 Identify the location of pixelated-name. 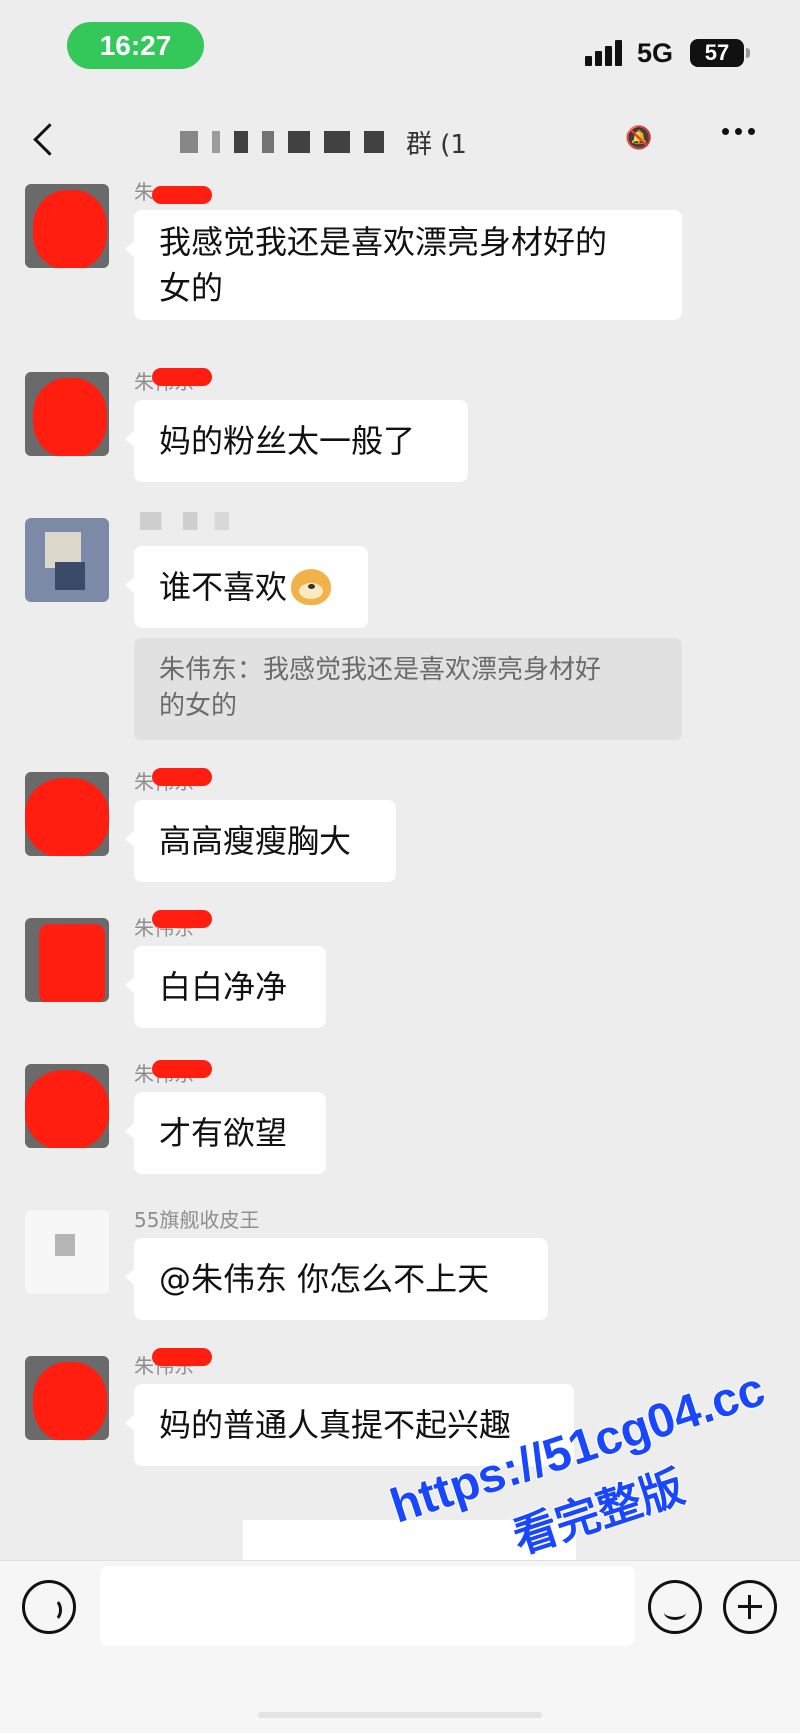
(200, 521).